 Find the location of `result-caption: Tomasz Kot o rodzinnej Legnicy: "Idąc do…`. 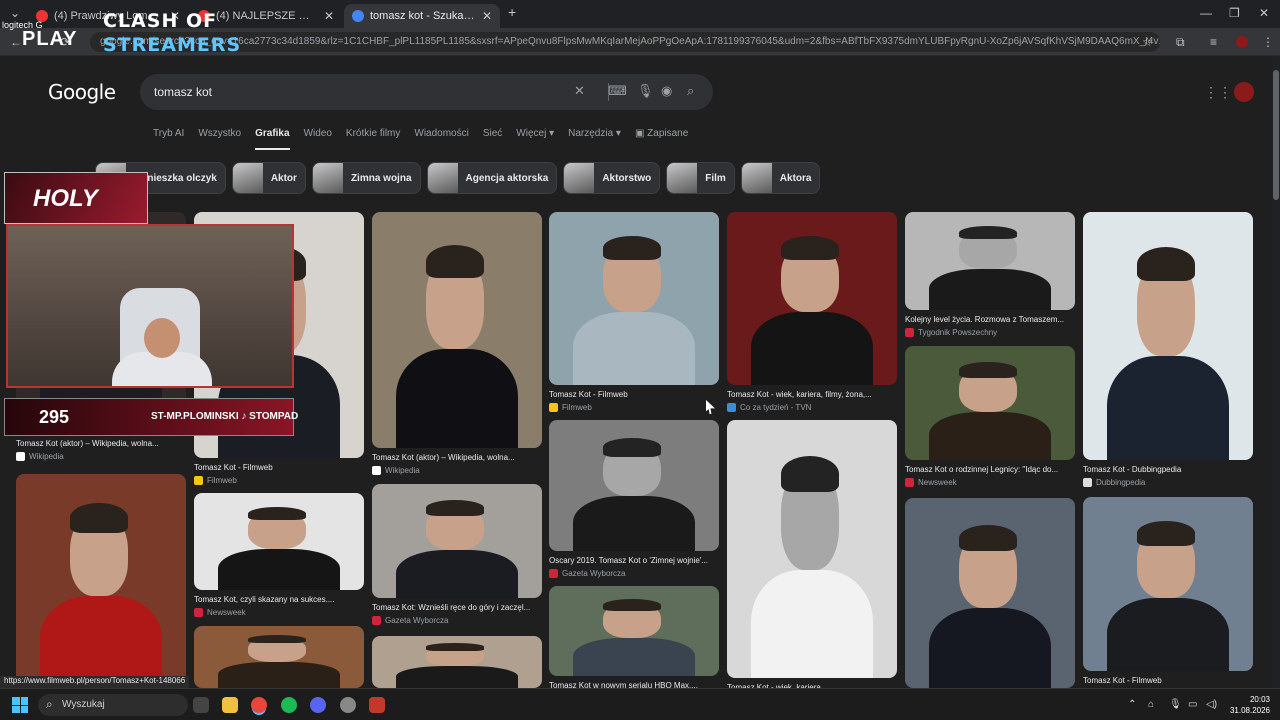

result-caption: Tomasz Kot o rodzinnej Legnicy: "Idąc do… is located at coordinates (990, 469).